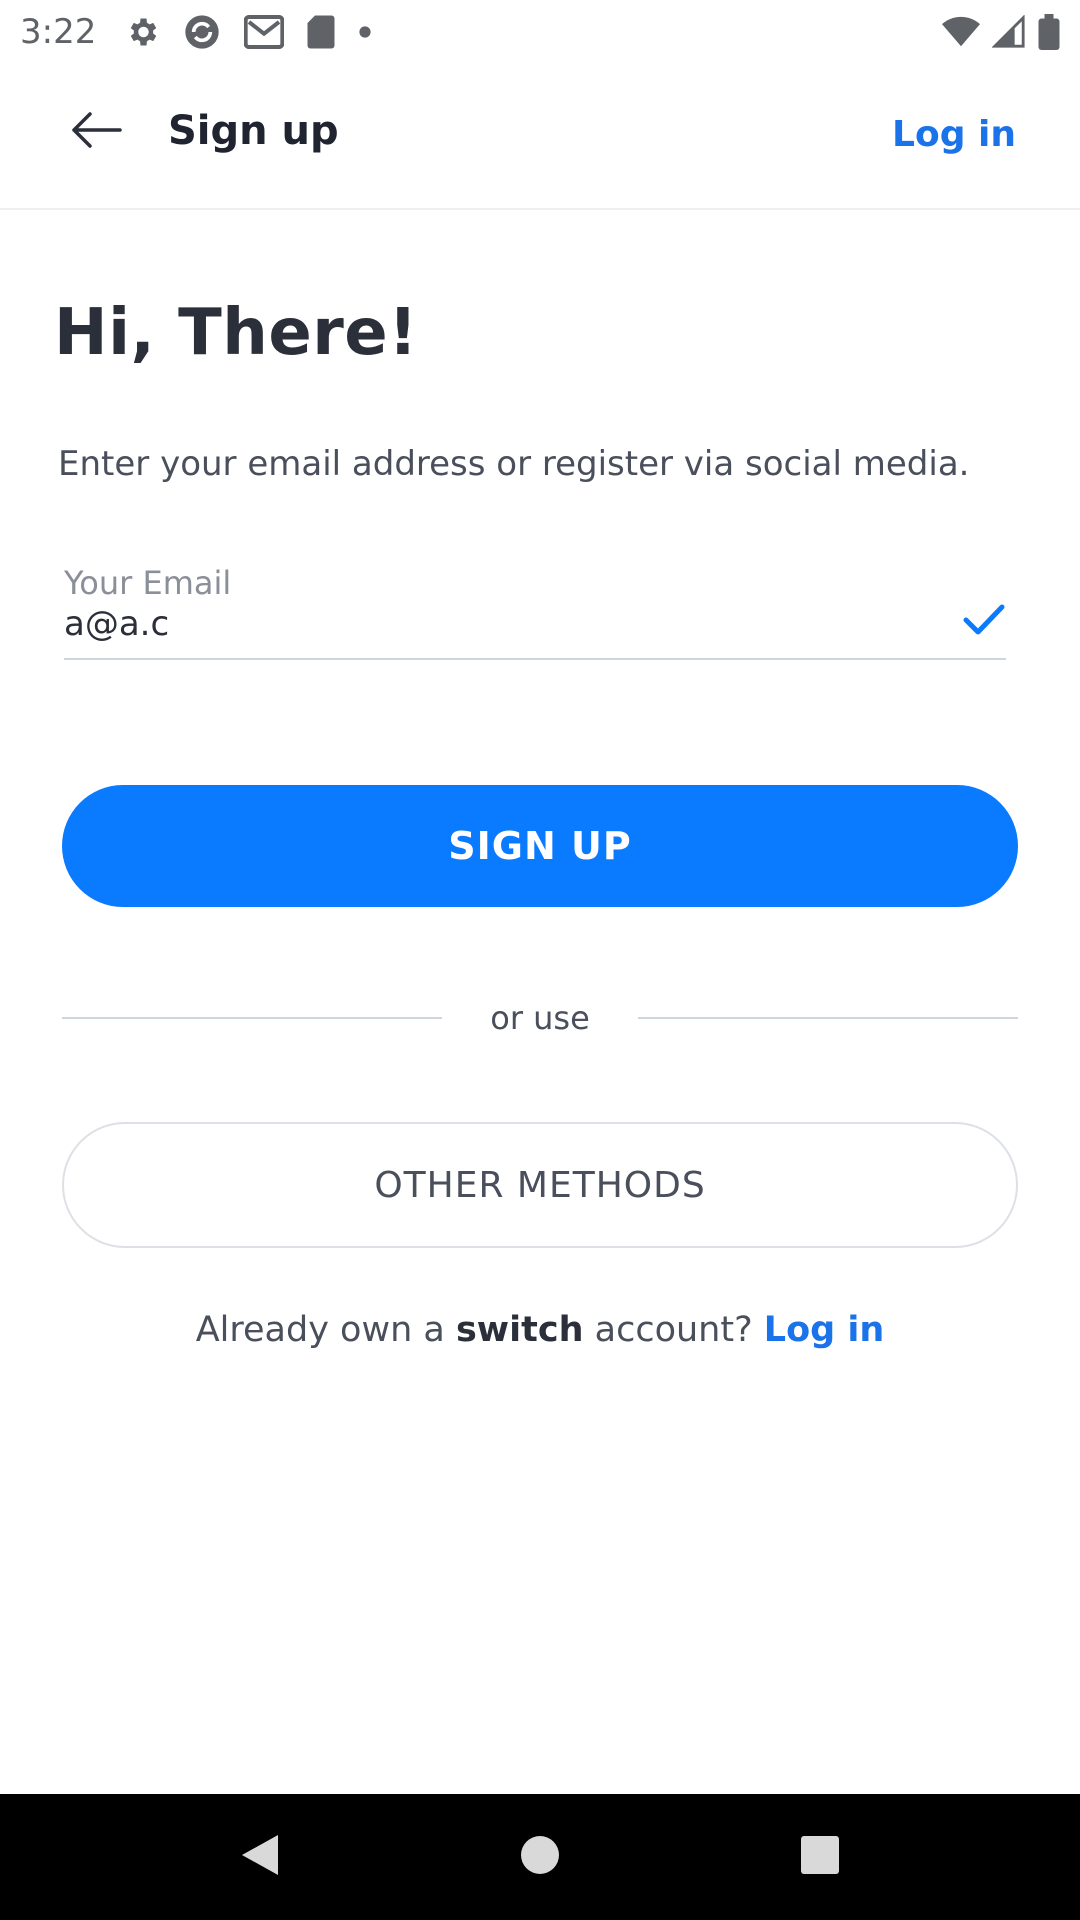  What do you see at coordinates (519, 1330) in the screenshot?
I see `brand-name: switch` at bounding box center [519, 1330].